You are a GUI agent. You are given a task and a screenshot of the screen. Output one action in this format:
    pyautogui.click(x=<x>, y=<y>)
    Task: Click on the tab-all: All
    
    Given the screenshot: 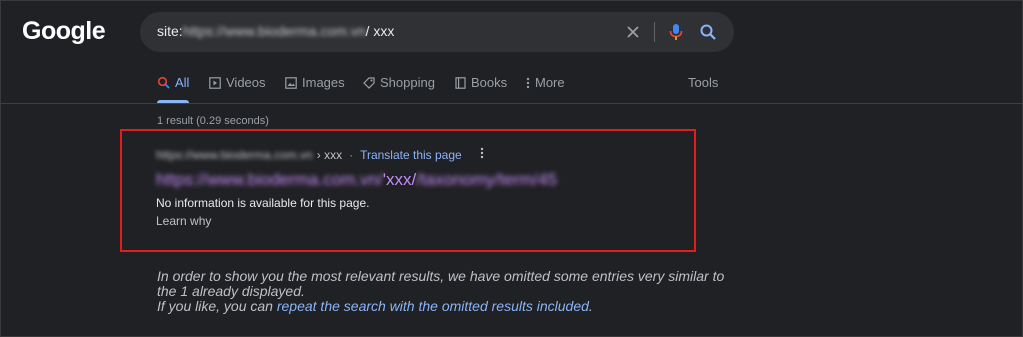 What is the action you would take?
    pyautogui.click(x=173, y=89)
    